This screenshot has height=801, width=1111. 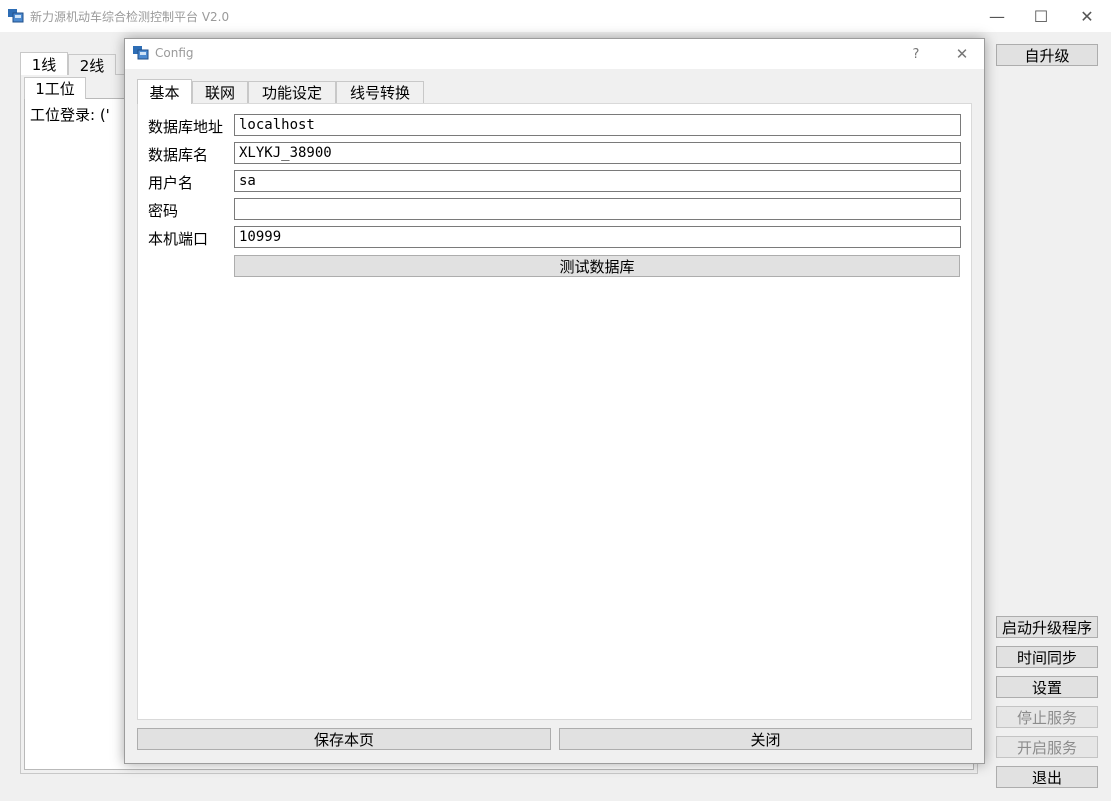 What do you see at coordinates (174, 53) in the screenshot?
I see `dialog-title: Config` at bounding box center [174, 53].